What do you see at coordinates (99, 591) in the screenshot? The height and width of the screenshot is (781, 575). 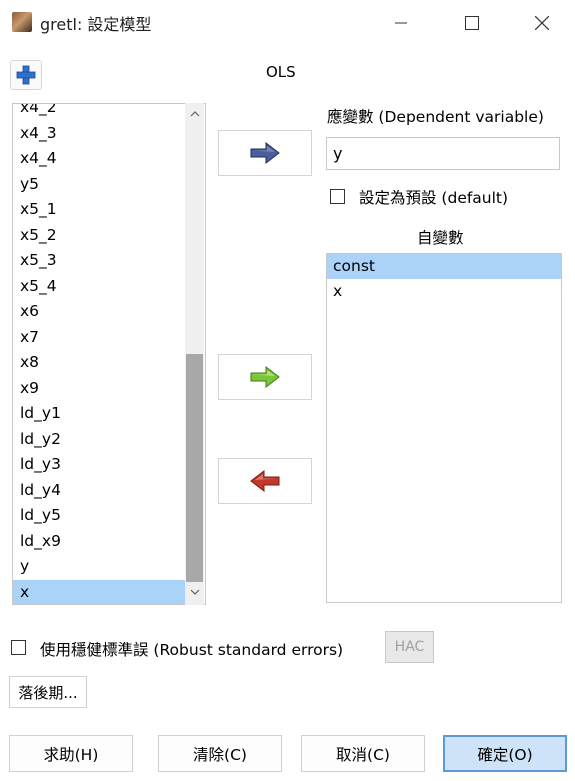 I see `variable-list-item: x` at bounding box center [99, 591].